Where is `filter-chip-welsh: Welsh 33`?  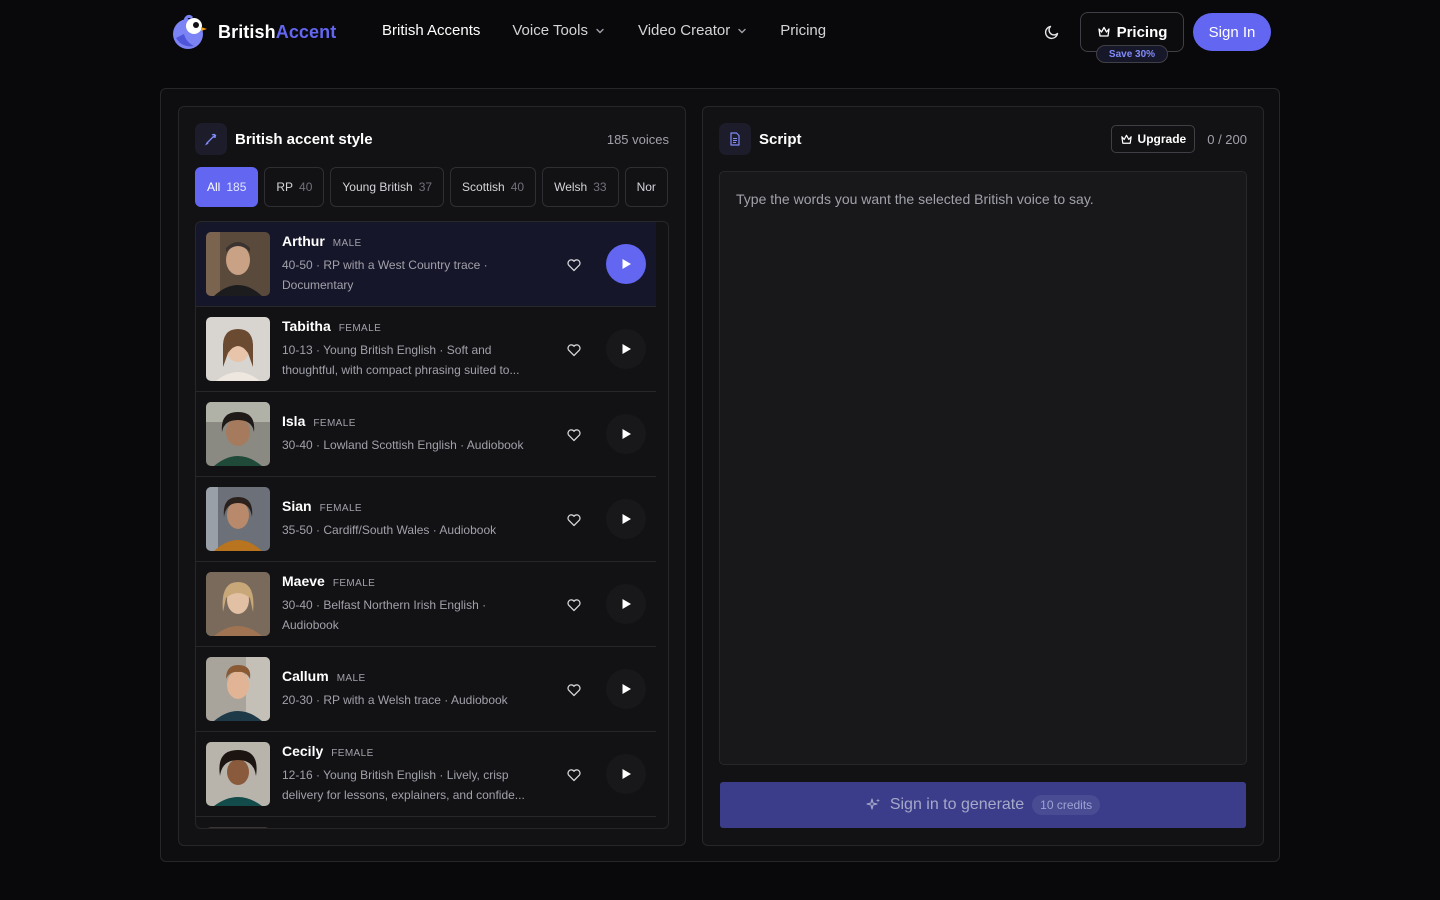
filter-chip-welsh: Welsh 33 is located at coordinates (580, 187).